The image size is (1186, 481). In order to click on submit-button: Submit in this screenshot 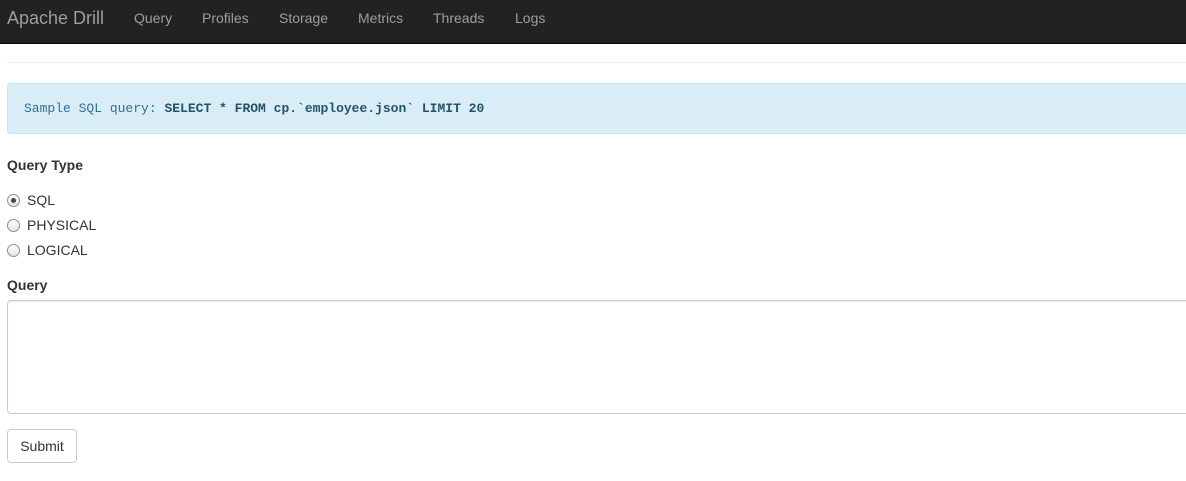, I will do `click(42, 446)`.